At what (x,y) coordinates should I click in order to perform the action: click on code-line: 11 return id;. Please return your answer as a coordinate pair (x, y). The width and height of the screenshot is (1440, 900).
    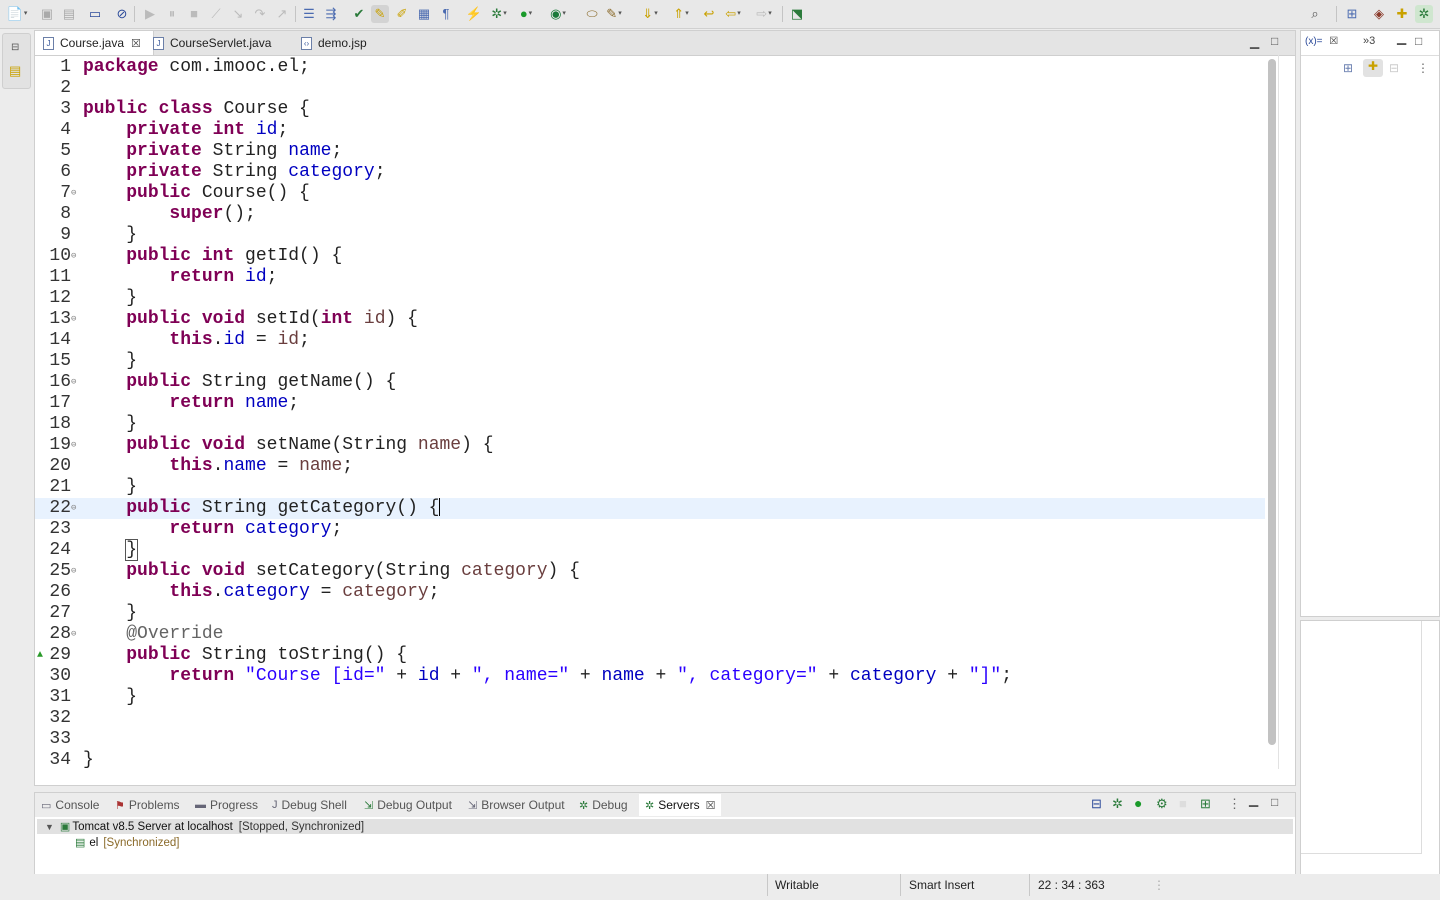
    Looking at the image, I should click on (650, 277).